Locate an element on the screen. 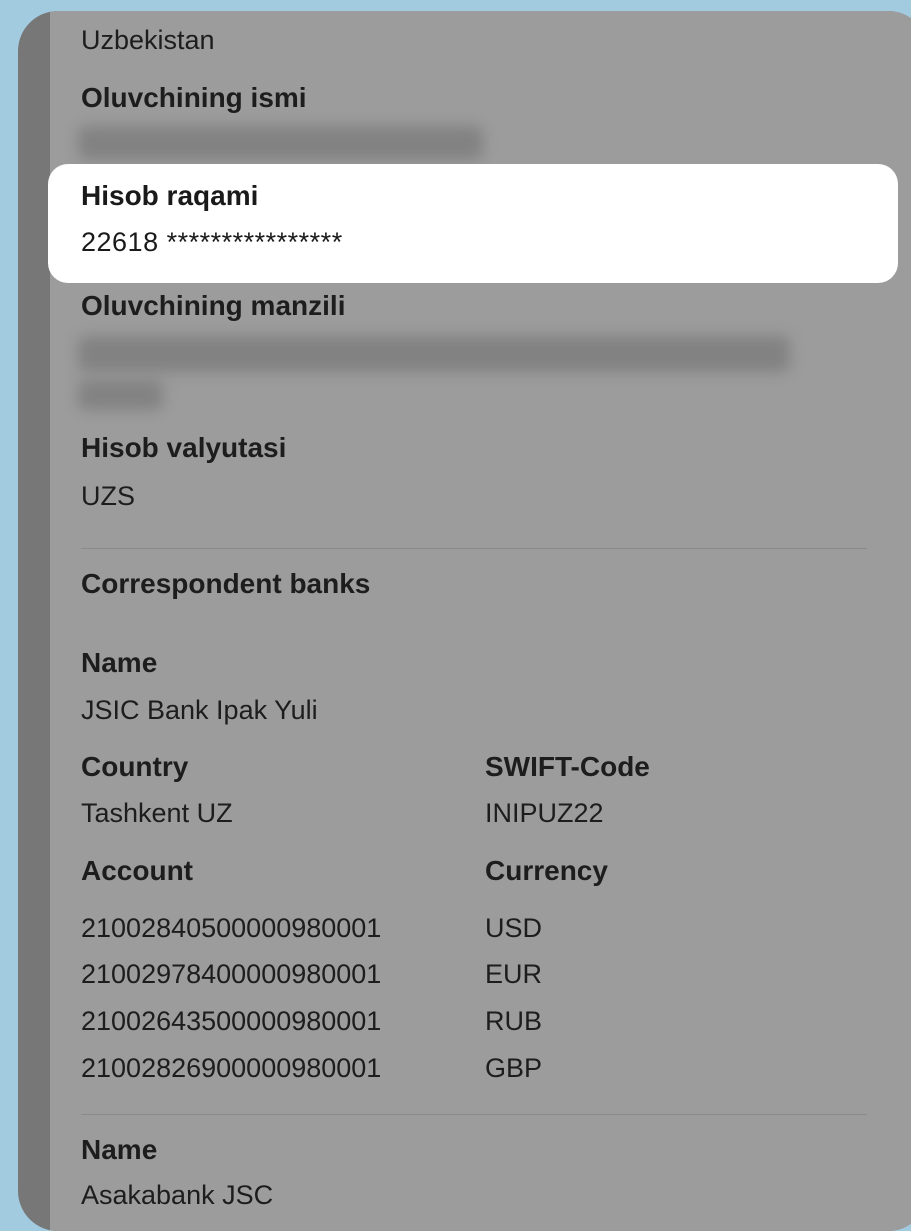 This screenshot has width=911, height=1231. correspondent-banks-title: Correspondent banks is located at coordinates (226, 583).